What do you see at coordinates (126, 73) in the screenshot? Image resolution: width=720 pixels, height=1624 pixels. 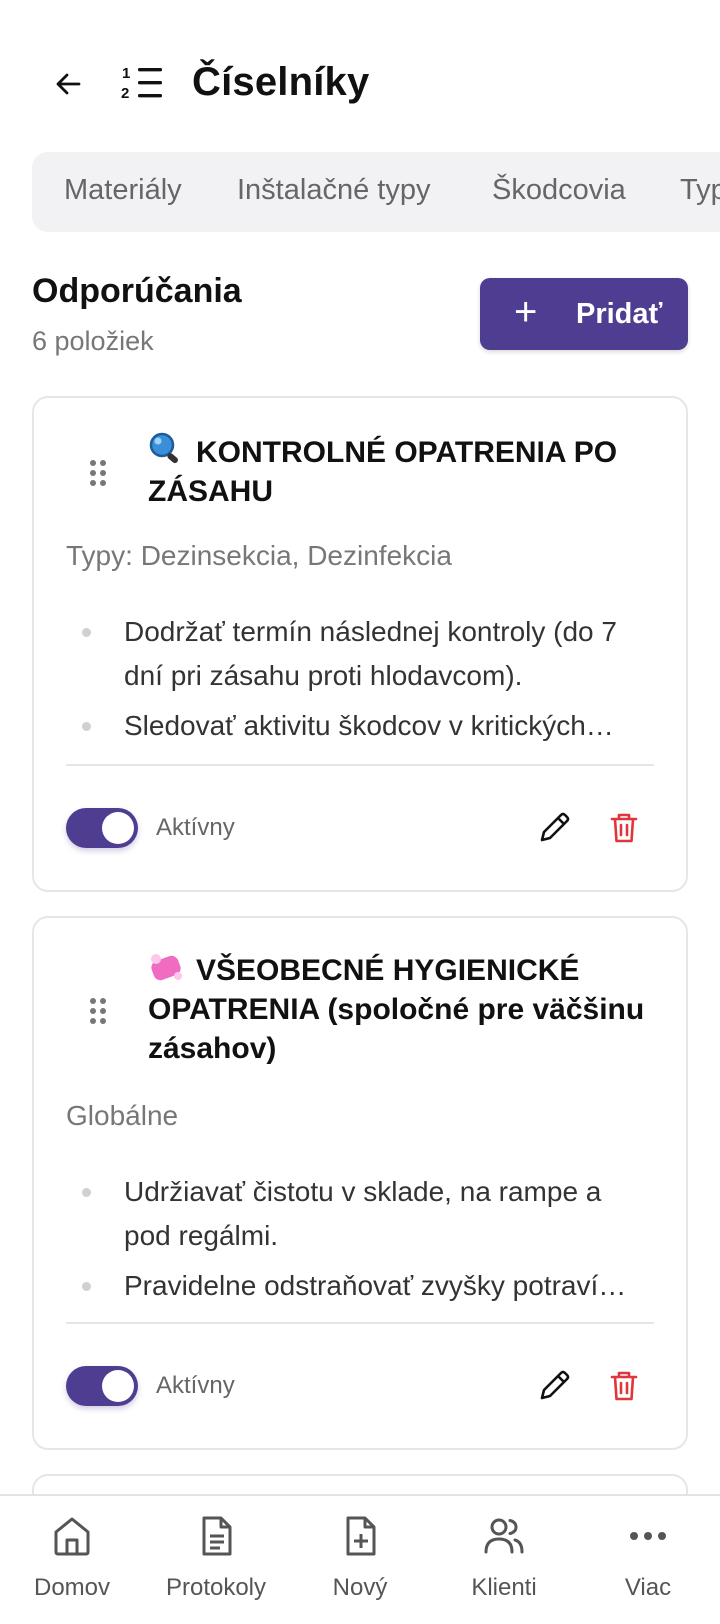 I see `svg-text: 1` at bounding box center [126, 73].